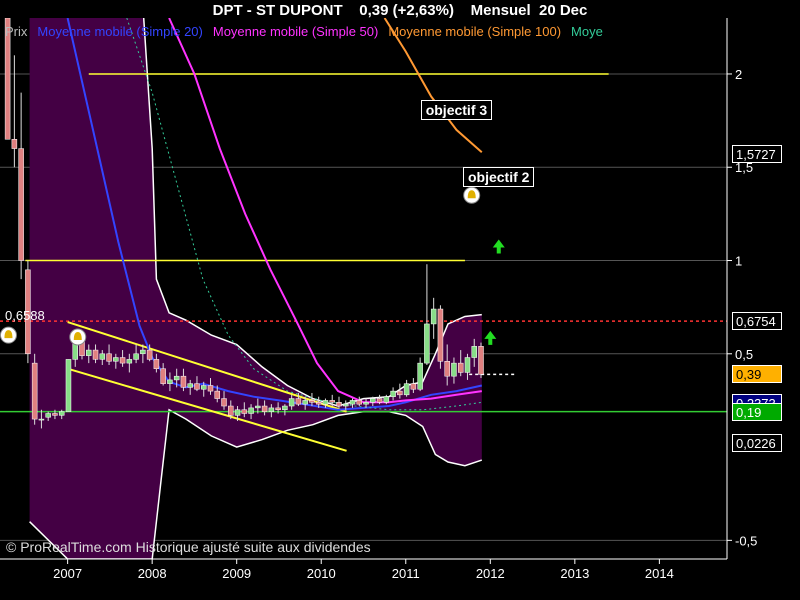 This screenshot has width=800, height=600. I want to click on x-tick-label: 2010, so click(321, 573).